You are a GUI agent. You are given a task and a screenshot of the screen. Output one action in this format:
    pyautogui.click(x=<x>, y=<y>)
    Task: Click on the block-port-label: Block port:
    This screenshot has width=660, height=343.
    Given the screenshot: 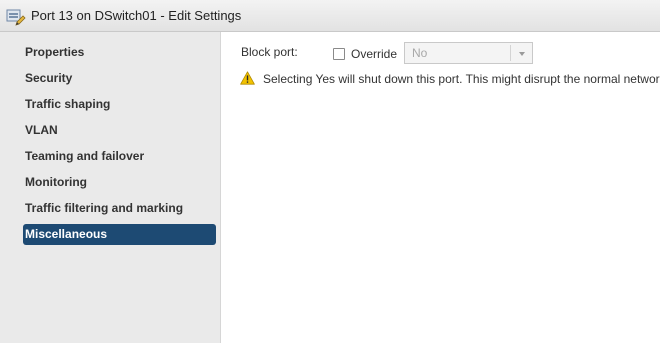 What is the action you would take?
    pyautogui.click(x=269, y=52)
    